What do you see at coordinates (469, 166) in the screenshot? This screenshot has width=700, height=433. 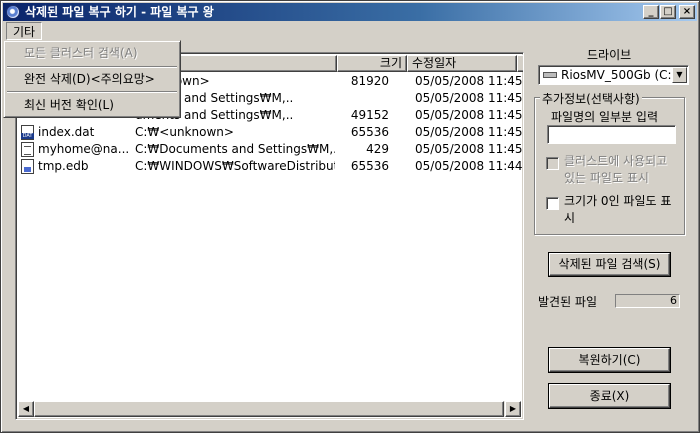 I see `file-date: 05/05/2008 11:44` at bounding box center [469, 166].